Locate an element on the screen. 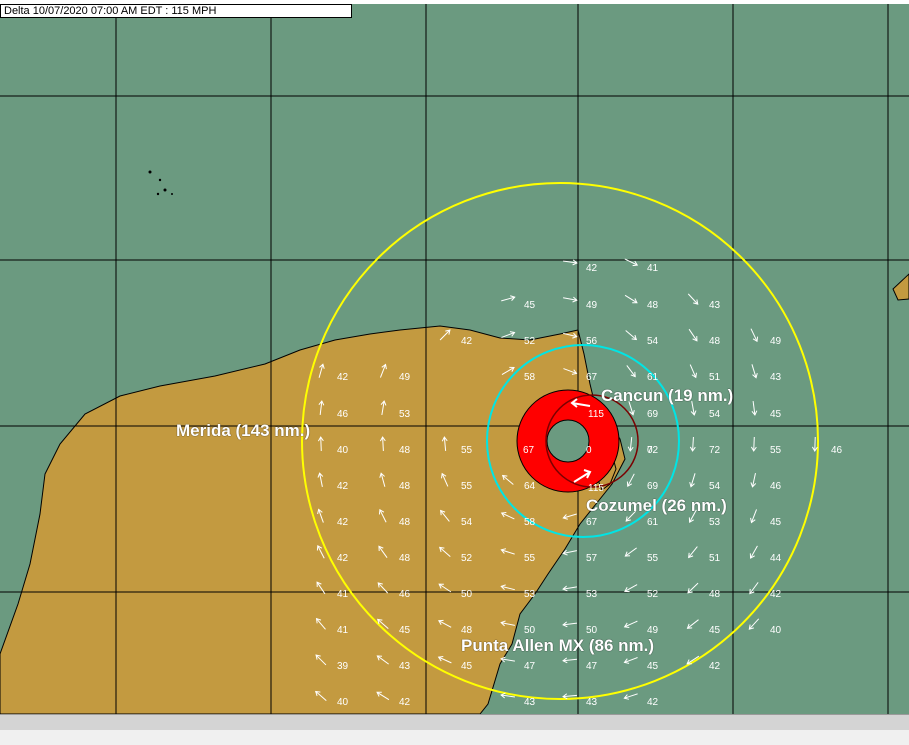 This screenshot has height=745, width=909. wind-speed-label: 69 is located at coordinates (653, 486).